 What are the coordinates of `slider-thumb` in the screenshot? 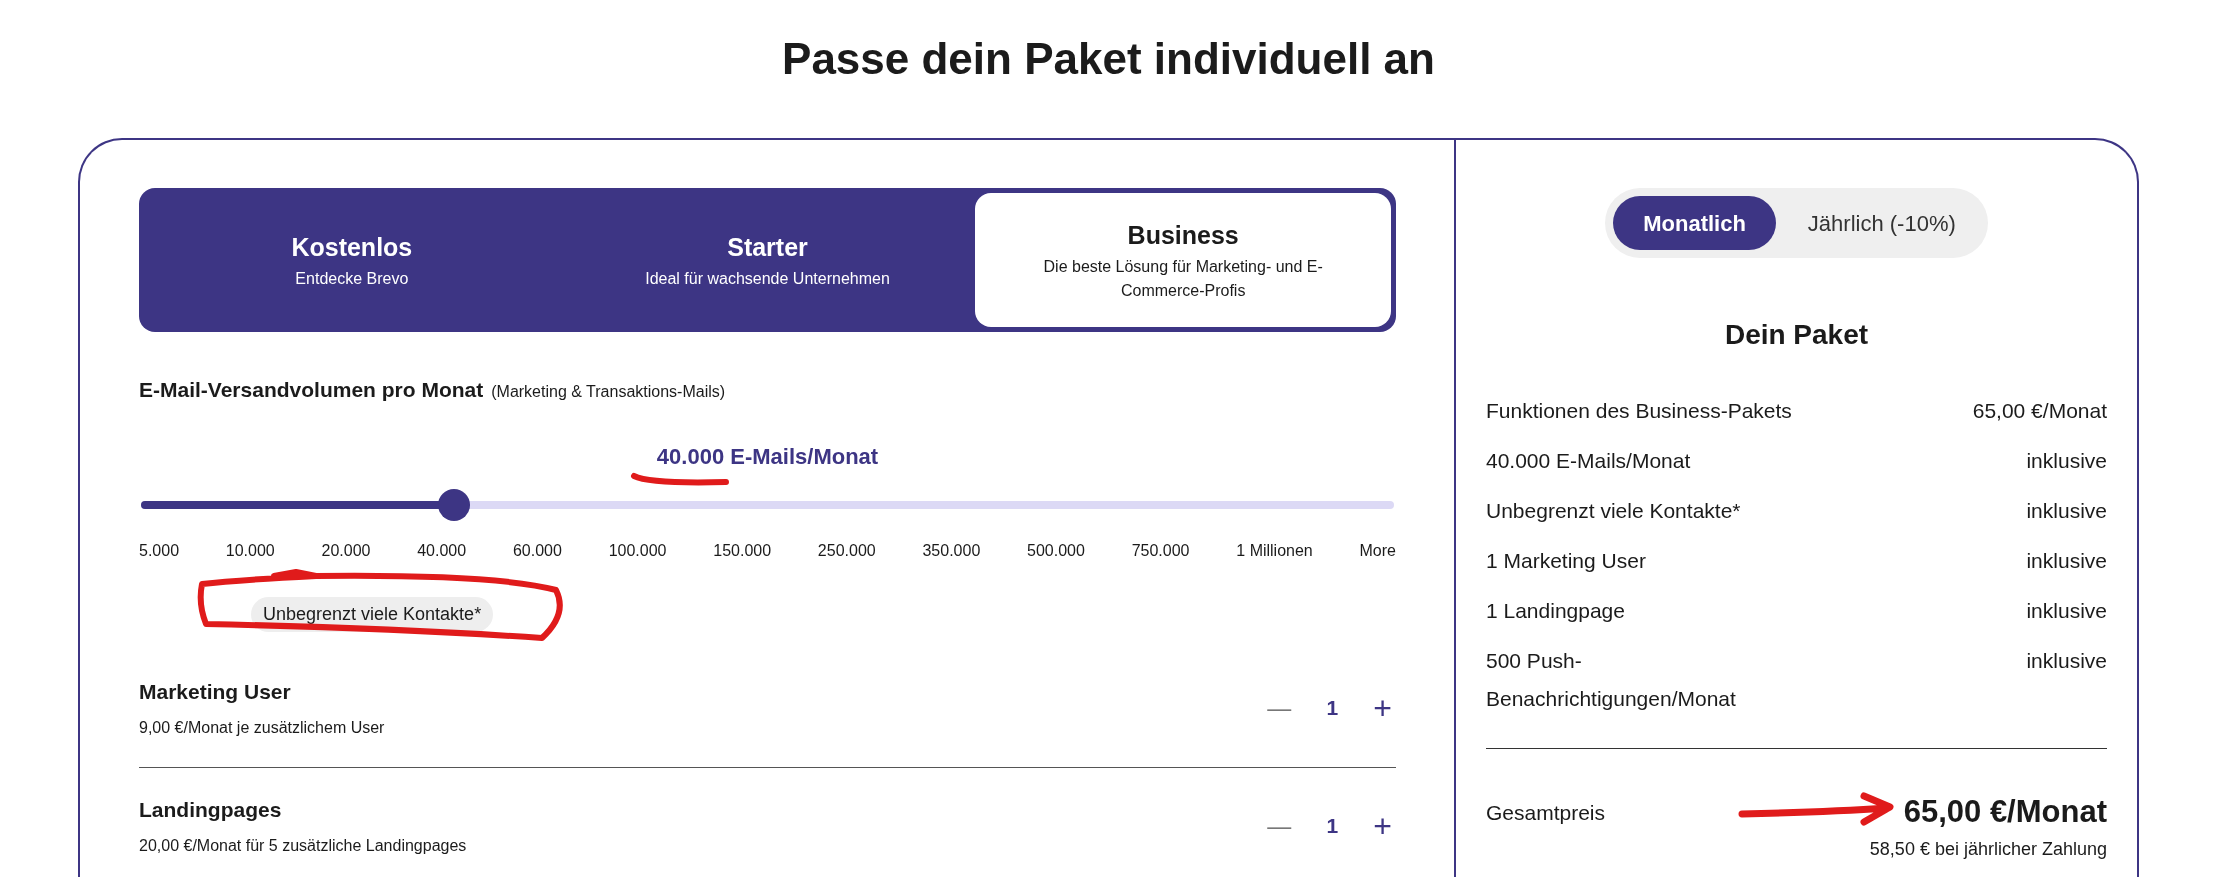 It's located at (454, 504).